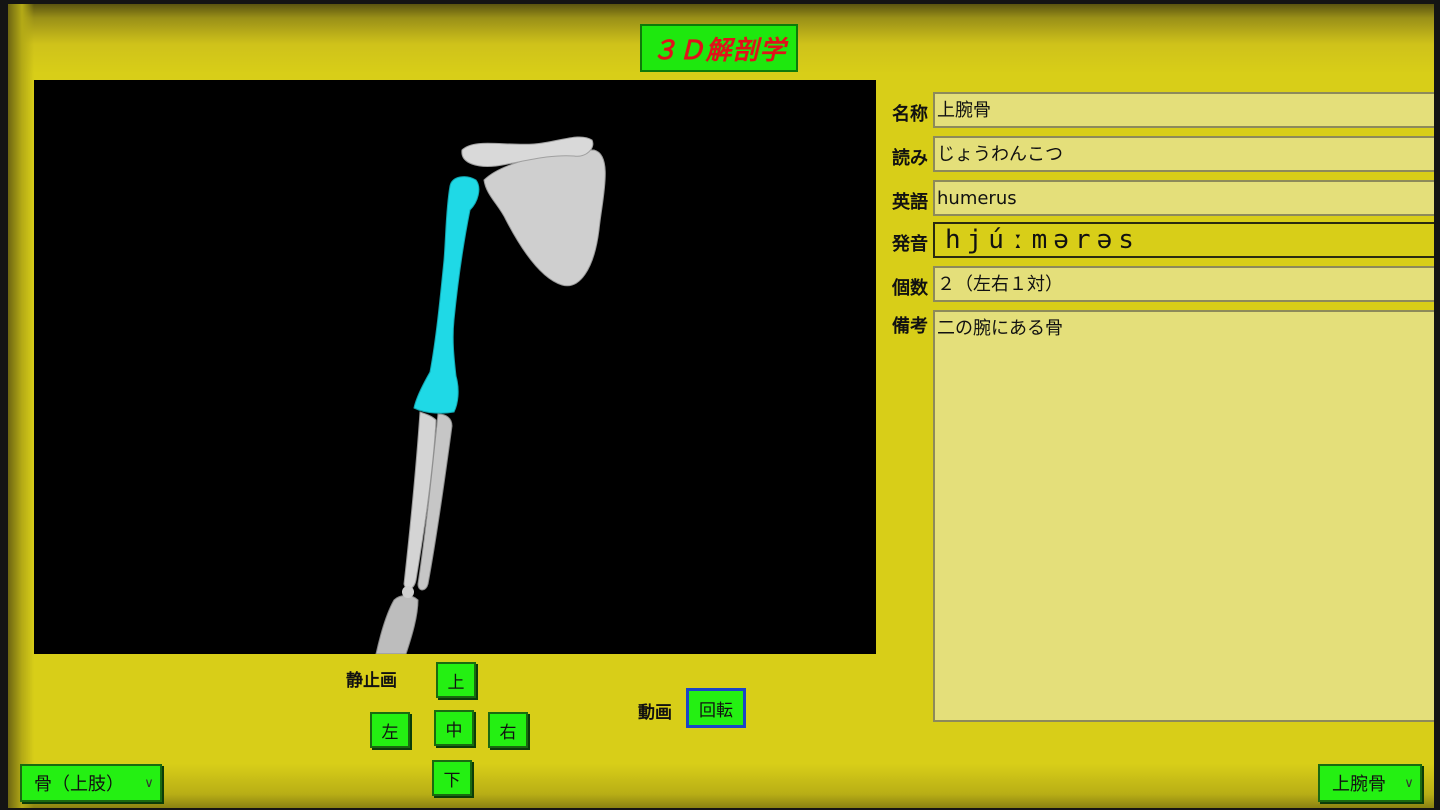  What do you see at coordinates (371, 681) in the screenshot?
I see `still-image-label: 静止画` at bounding box center [371, 681].